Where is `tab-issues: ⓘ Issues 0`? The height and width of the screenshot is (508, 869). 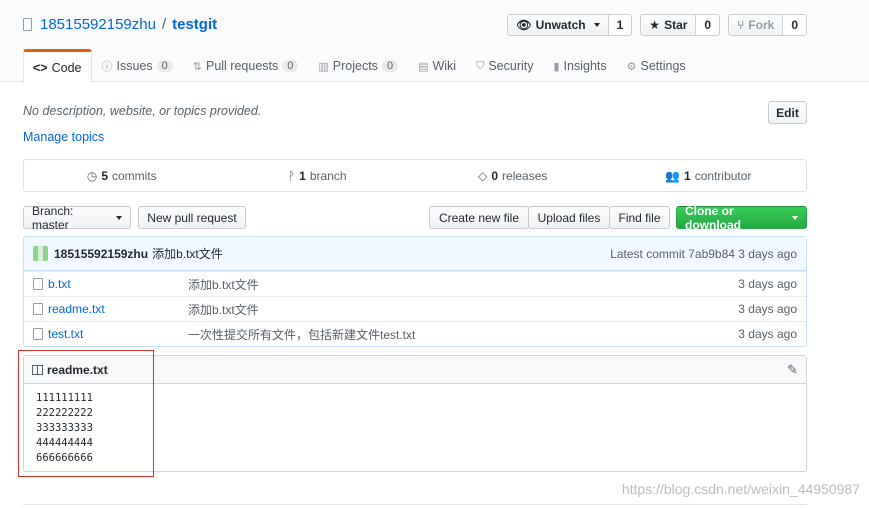
tab-issues: ⓘ Issues 0 is located at coordinates (137, 65).